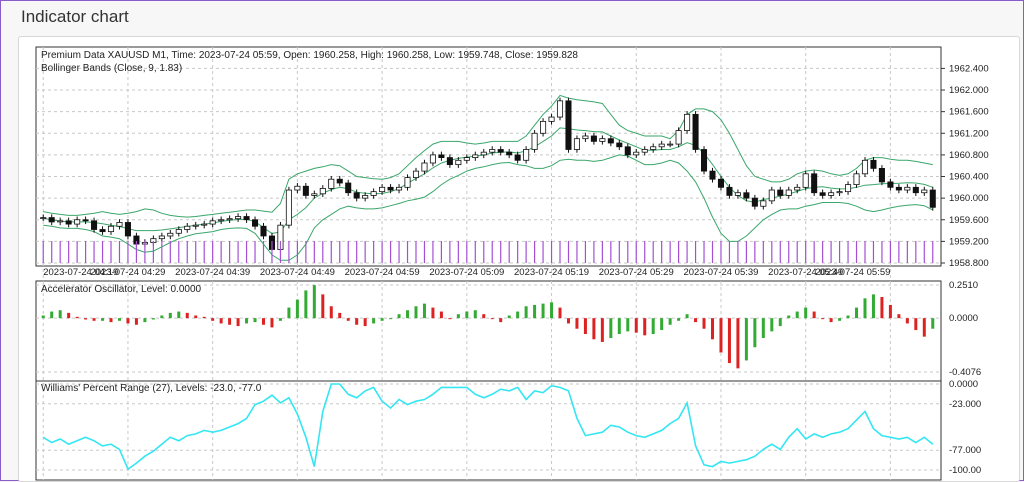  I want to click on price-tick-label: 1959.600, so click(969, 220).